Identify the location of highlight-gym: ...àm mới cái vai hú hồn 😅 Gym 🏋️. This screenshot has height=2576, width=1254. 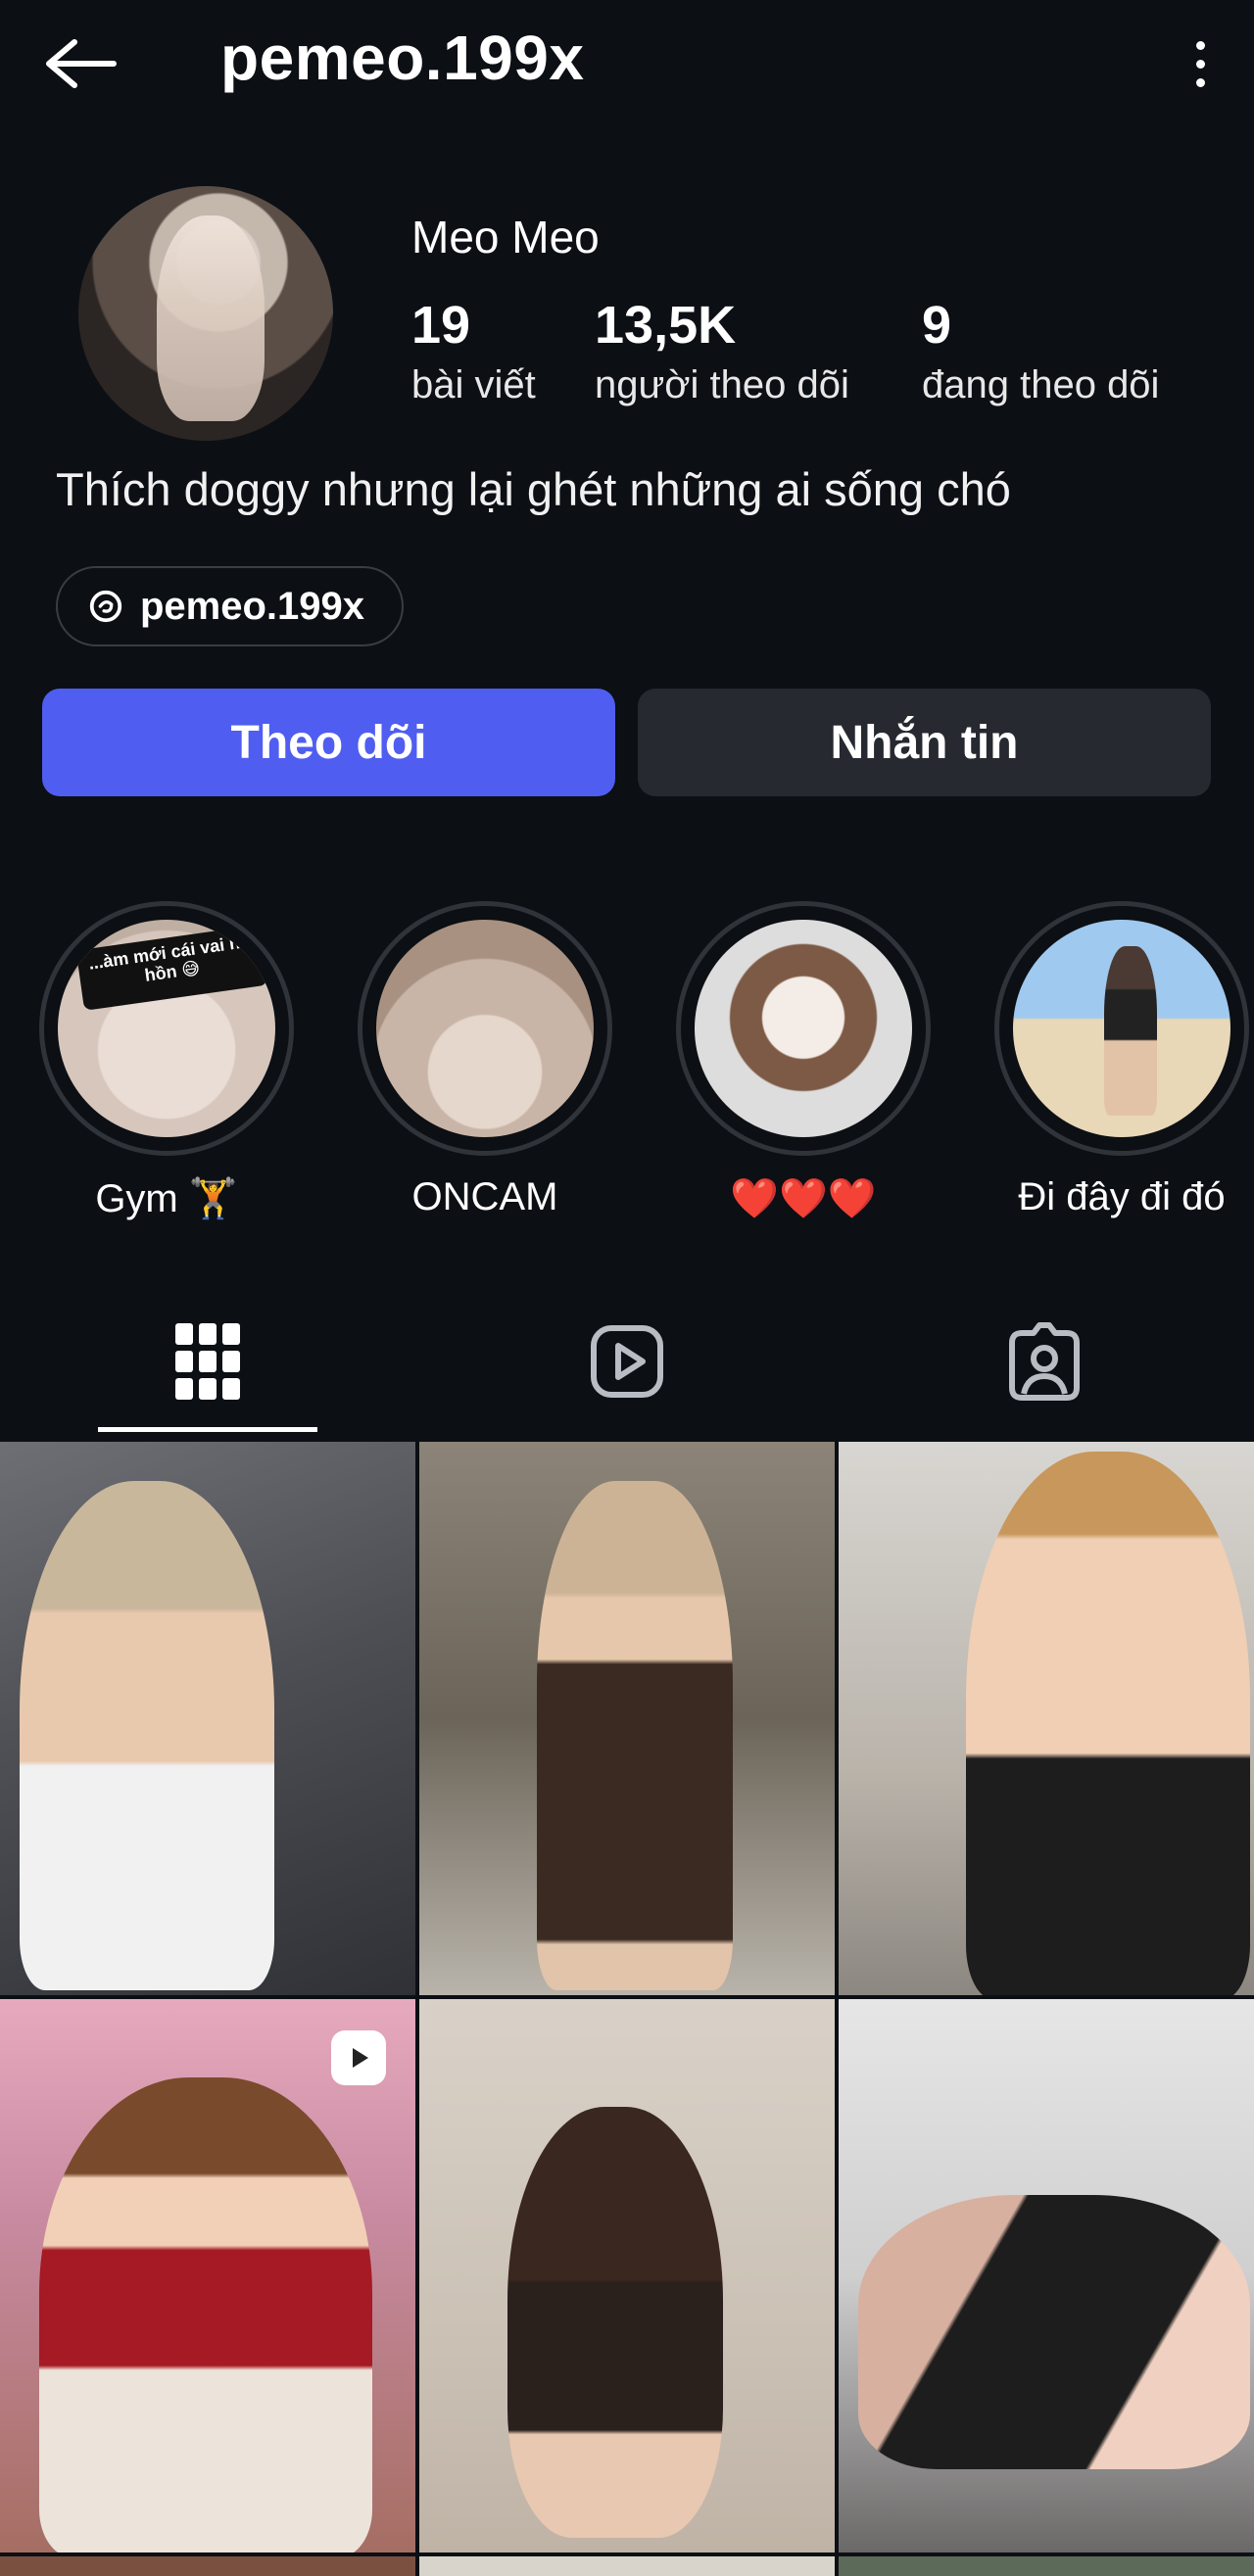
(166, 1061).